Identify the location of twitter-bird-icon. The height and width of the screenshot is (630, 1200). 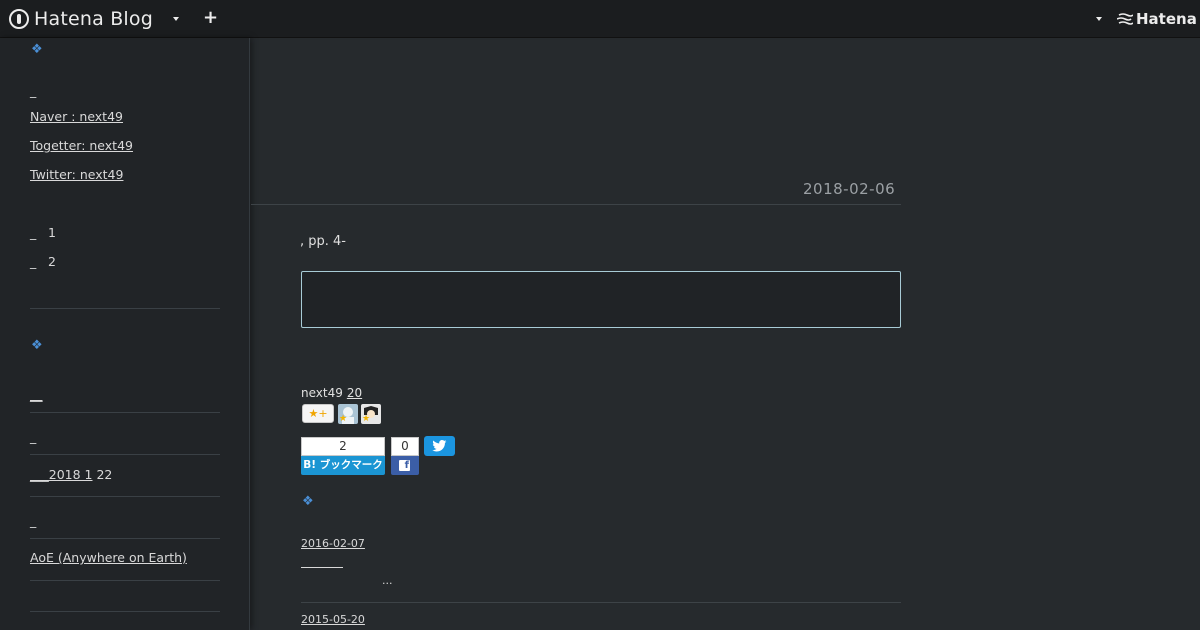
(439, 445).